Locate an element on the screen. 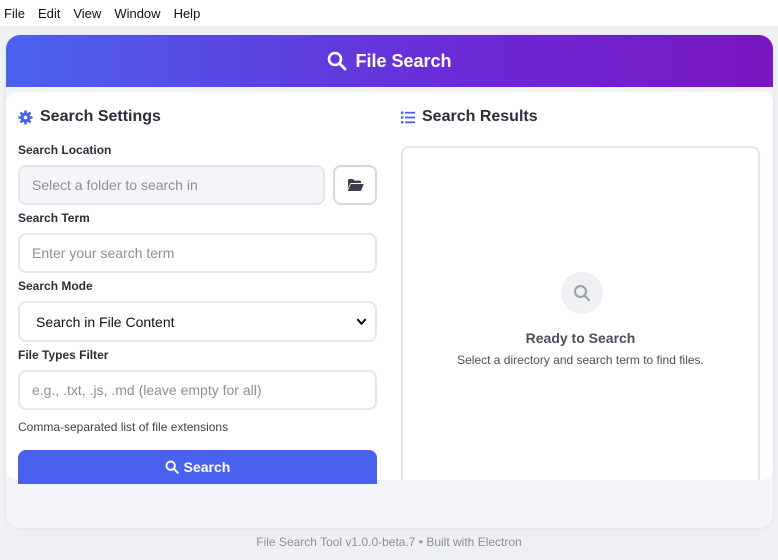  menu-bar: File Edit View Window Help is located at coordinates (389, 13).